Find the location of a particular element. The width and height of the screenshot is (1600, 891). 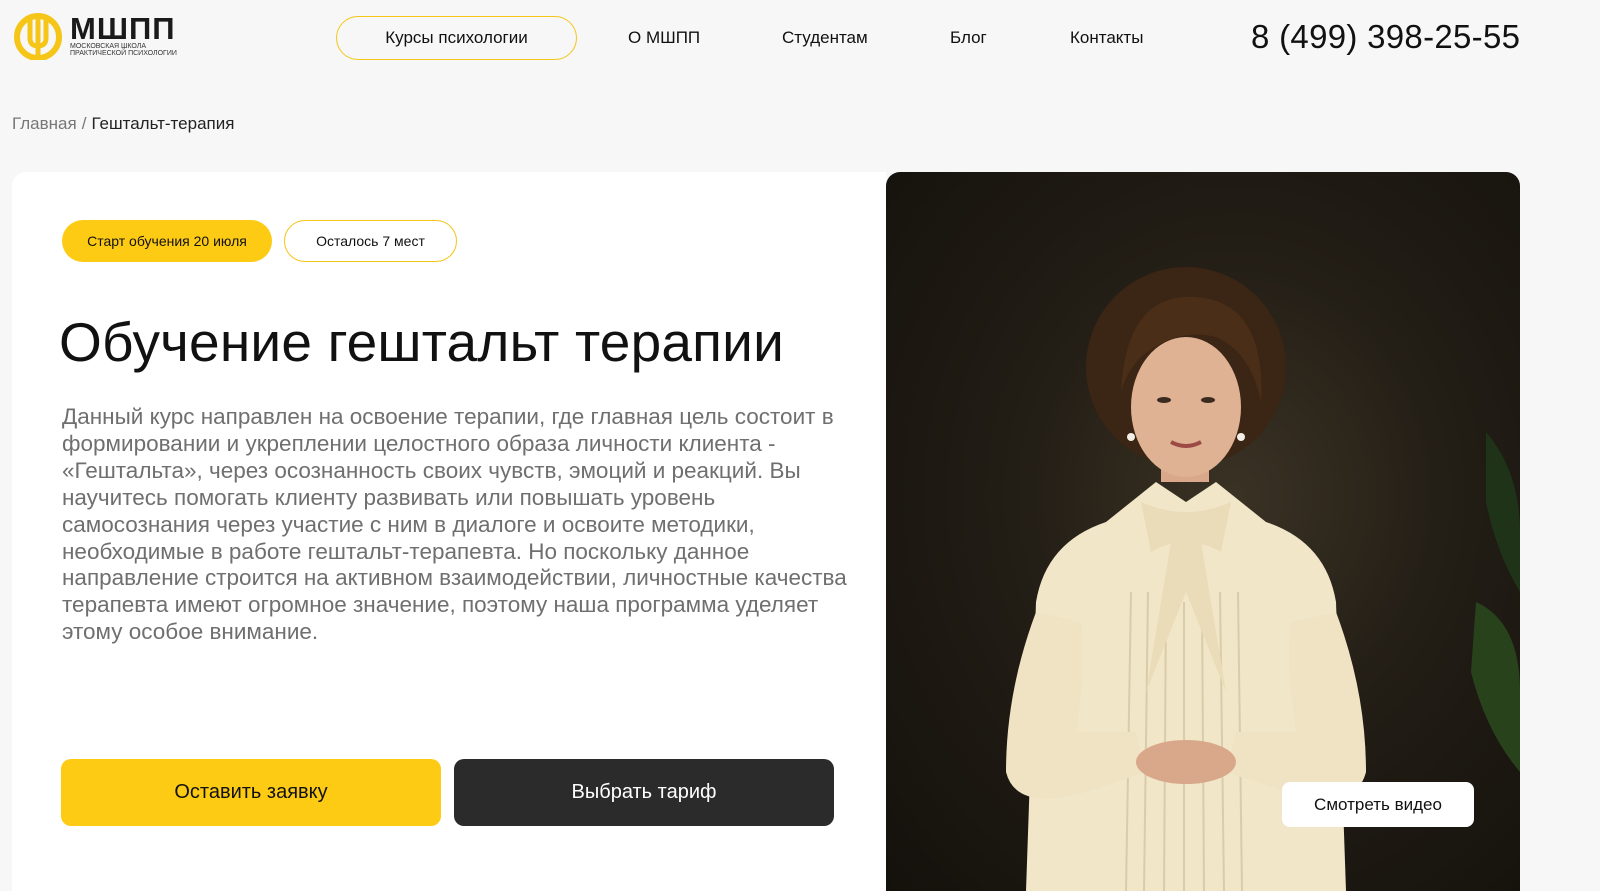

nav-contacts-link: Контакты is located at coordinates (1106, 38).